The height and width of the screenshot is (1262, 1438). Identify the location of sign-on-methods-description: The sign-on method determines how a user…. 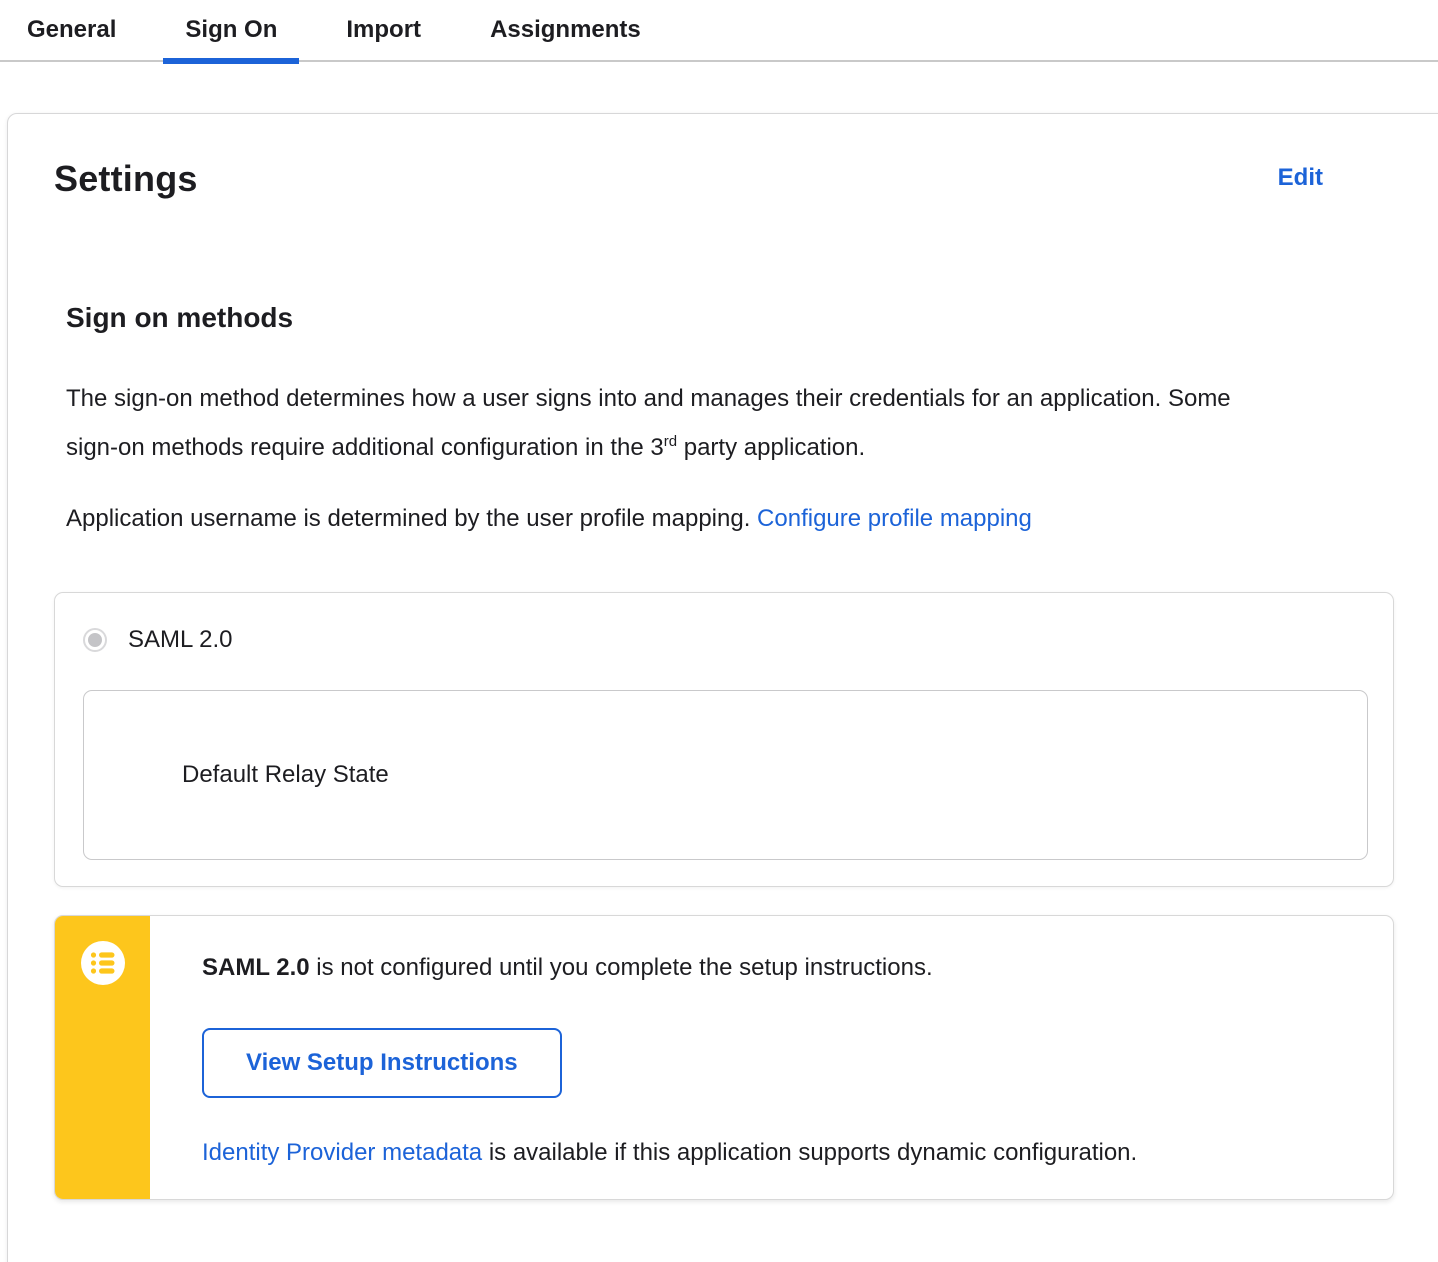
(658, 423).